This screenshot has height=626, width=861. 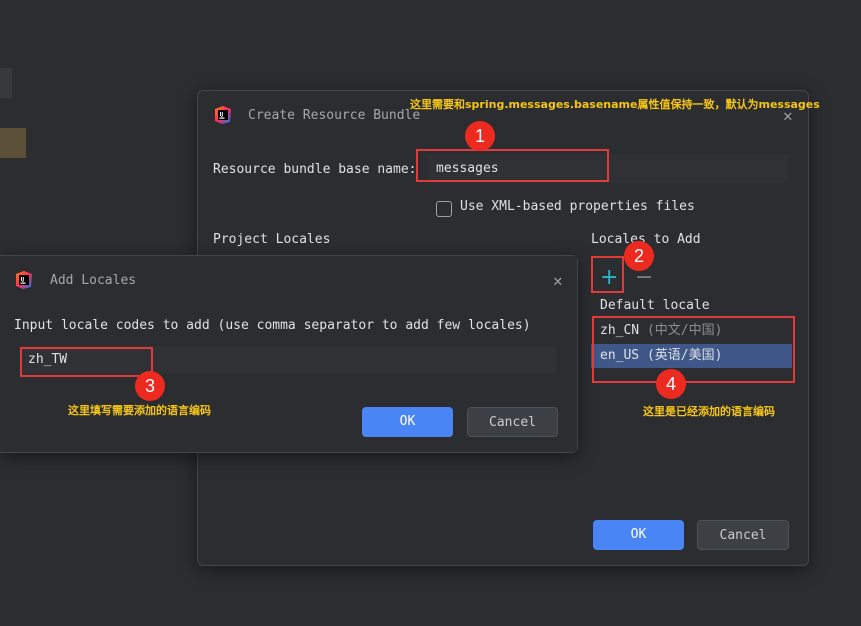 I want to click on project-locales-label: Project Locales, so click(x=272, y=239).